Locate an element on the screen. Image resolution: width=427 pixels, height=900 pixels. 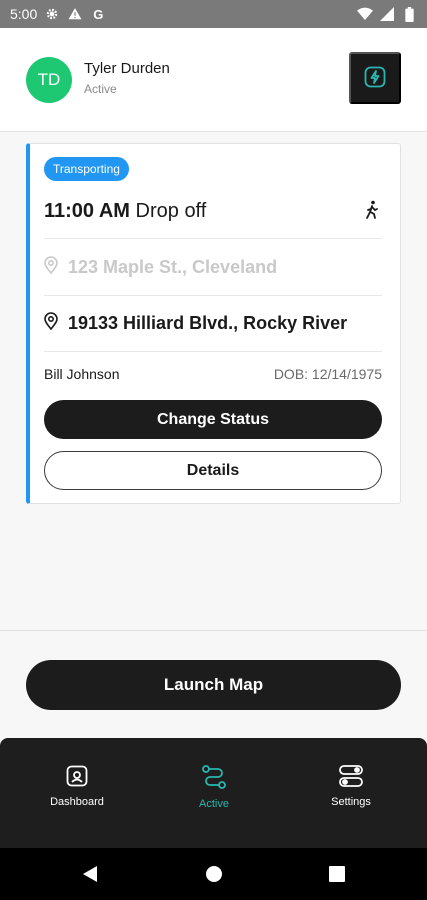
bolt-button is located at coordinates (375, 78).